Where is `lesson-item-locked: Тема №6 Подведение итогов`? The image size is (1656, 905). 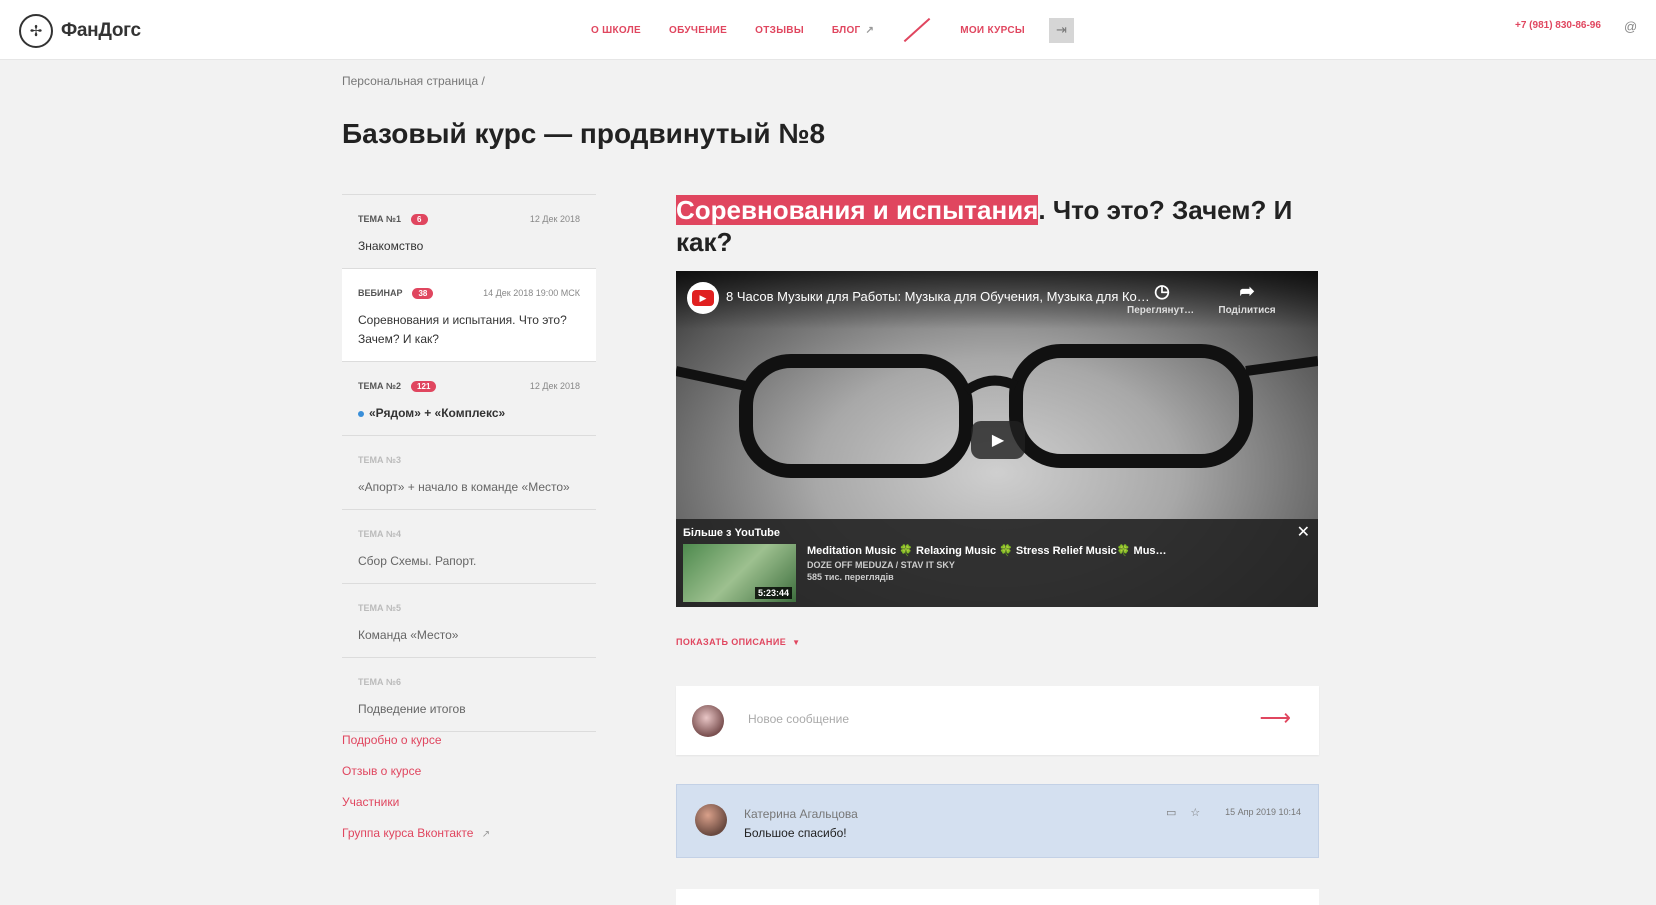
lesson-item-locked: Тема №6 Подведение итогов is located at coordinates (469, 695).